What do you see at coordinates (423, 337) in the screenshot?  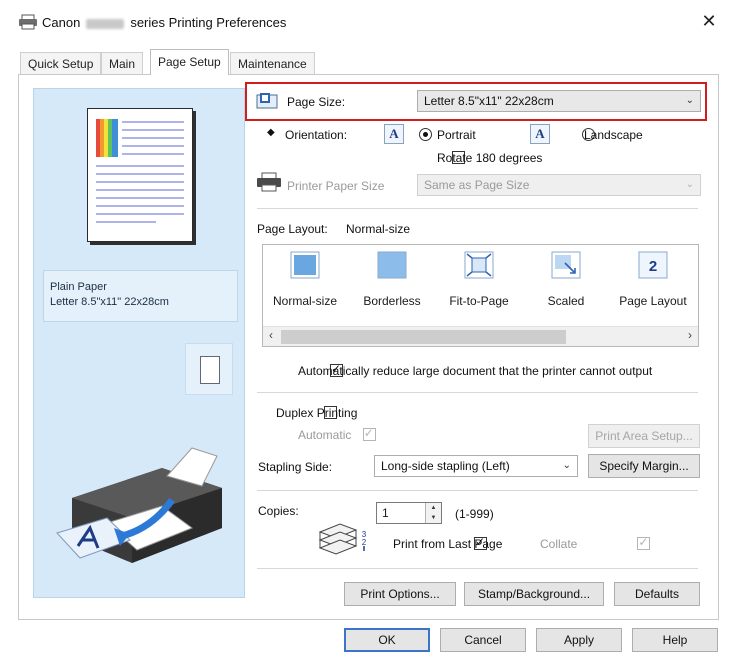 I see `scrollbar-thumb` at bounding box center [423, 337].